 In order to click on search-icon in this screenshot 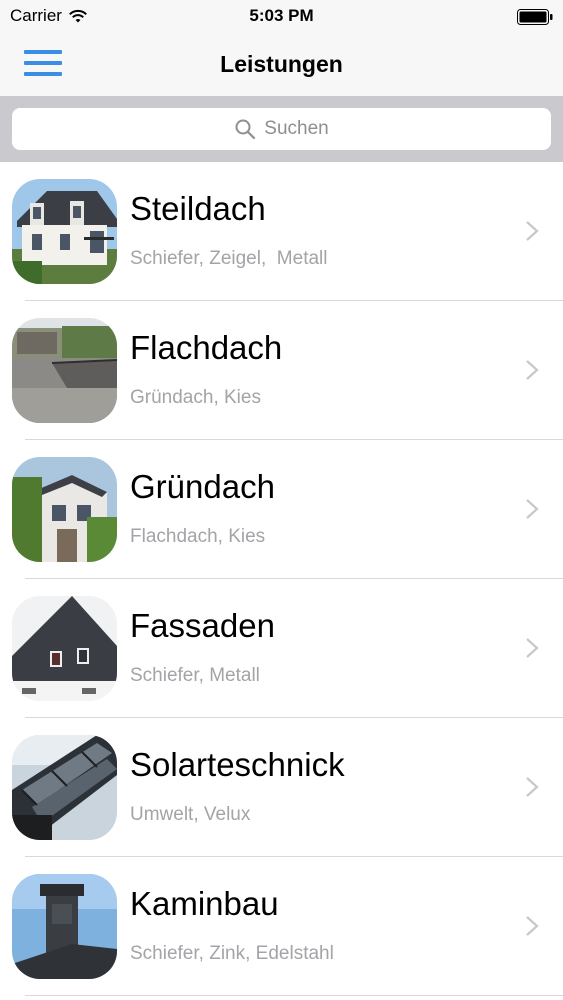, I will do `click(245, 129)`.